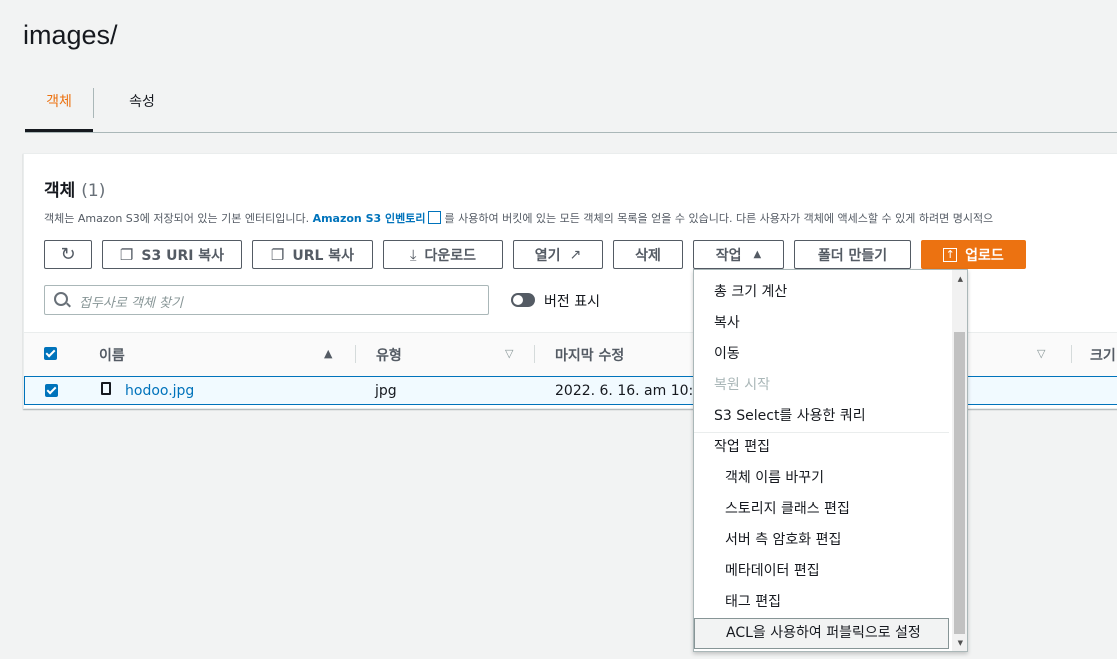 Image resolution: width=1117 pixels, height=659 pixels. I want to click on object-type: jpg, so click(386, 391).